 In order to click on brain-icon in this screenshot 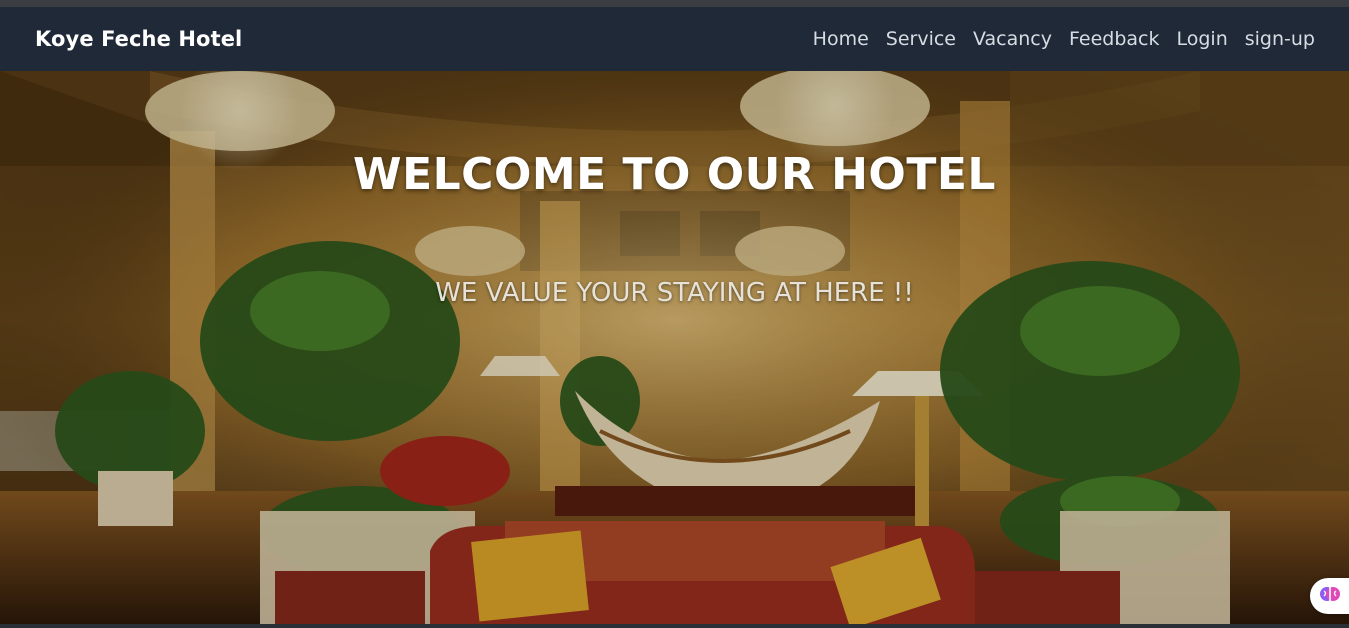, I will do `click(1330, 596)`.